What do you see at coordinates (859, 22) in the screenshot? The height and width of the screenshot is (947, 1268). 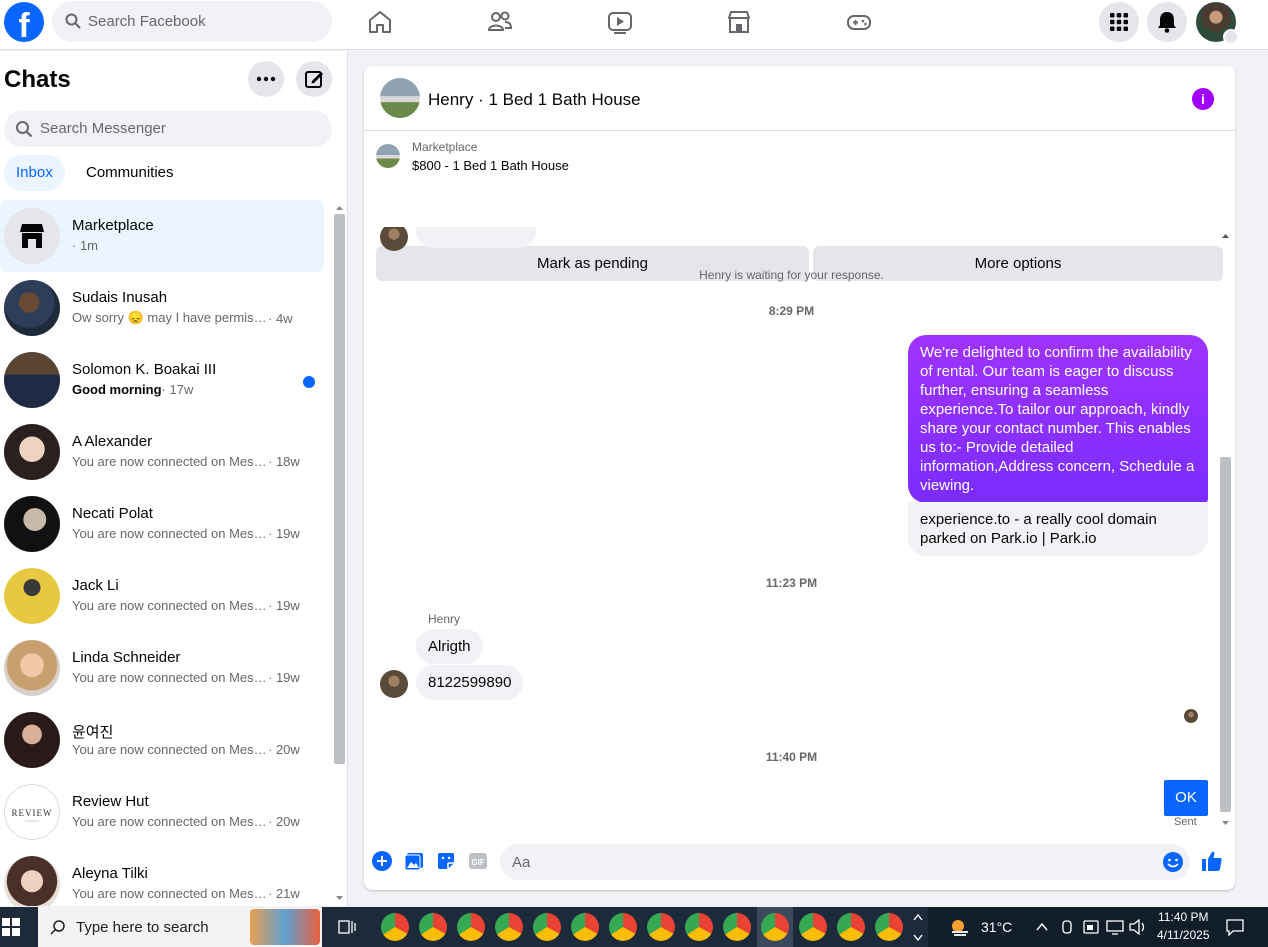 I see `gaming-icon` at bounding box center [859, 22].